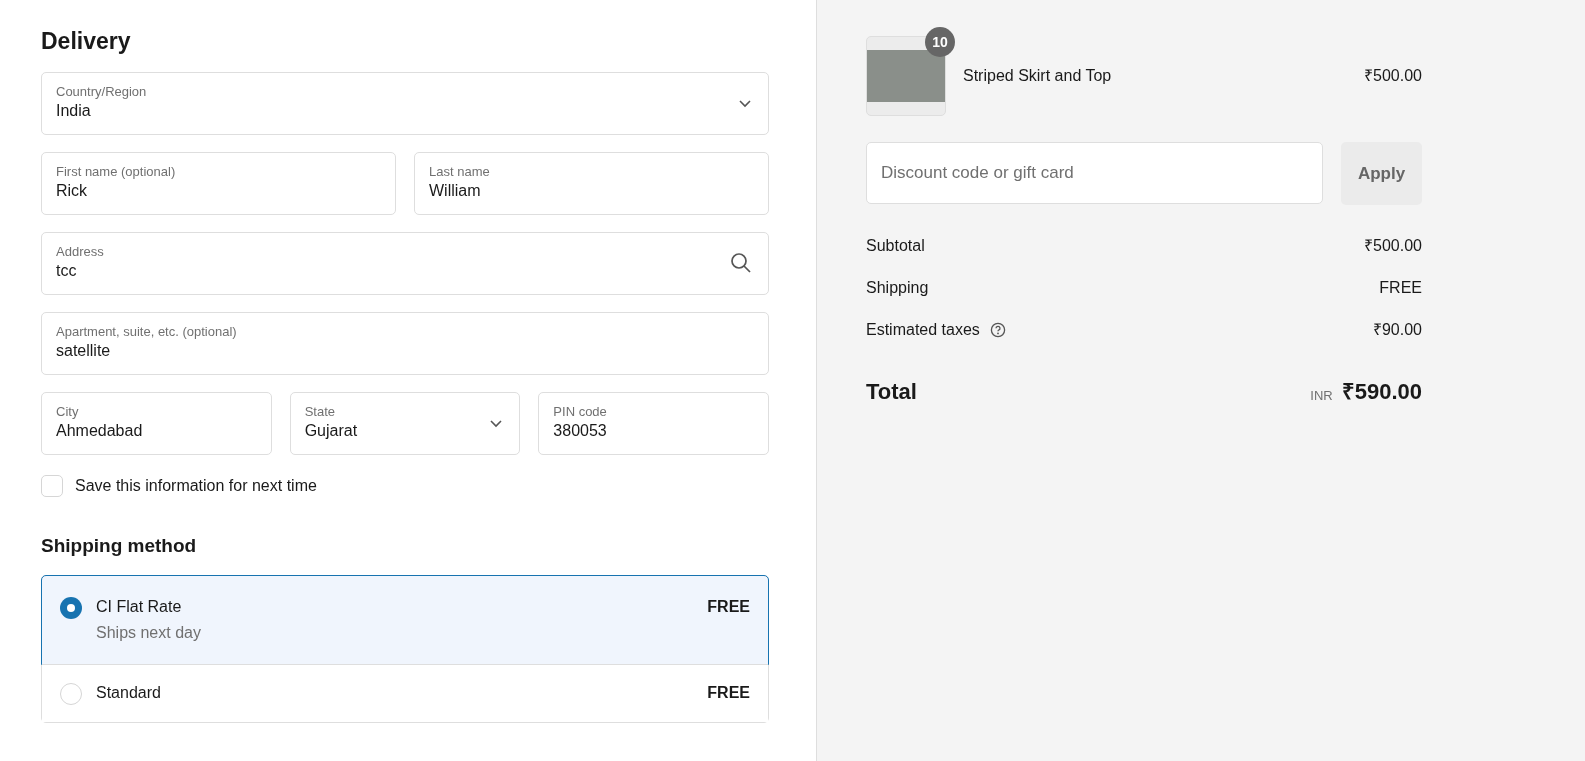 The image size is (1585, 761). What do you see at coordinates (1393, 246) in the screenshot?
I see `summary-value: ₹500.00` at bounding box center [1393, 246].